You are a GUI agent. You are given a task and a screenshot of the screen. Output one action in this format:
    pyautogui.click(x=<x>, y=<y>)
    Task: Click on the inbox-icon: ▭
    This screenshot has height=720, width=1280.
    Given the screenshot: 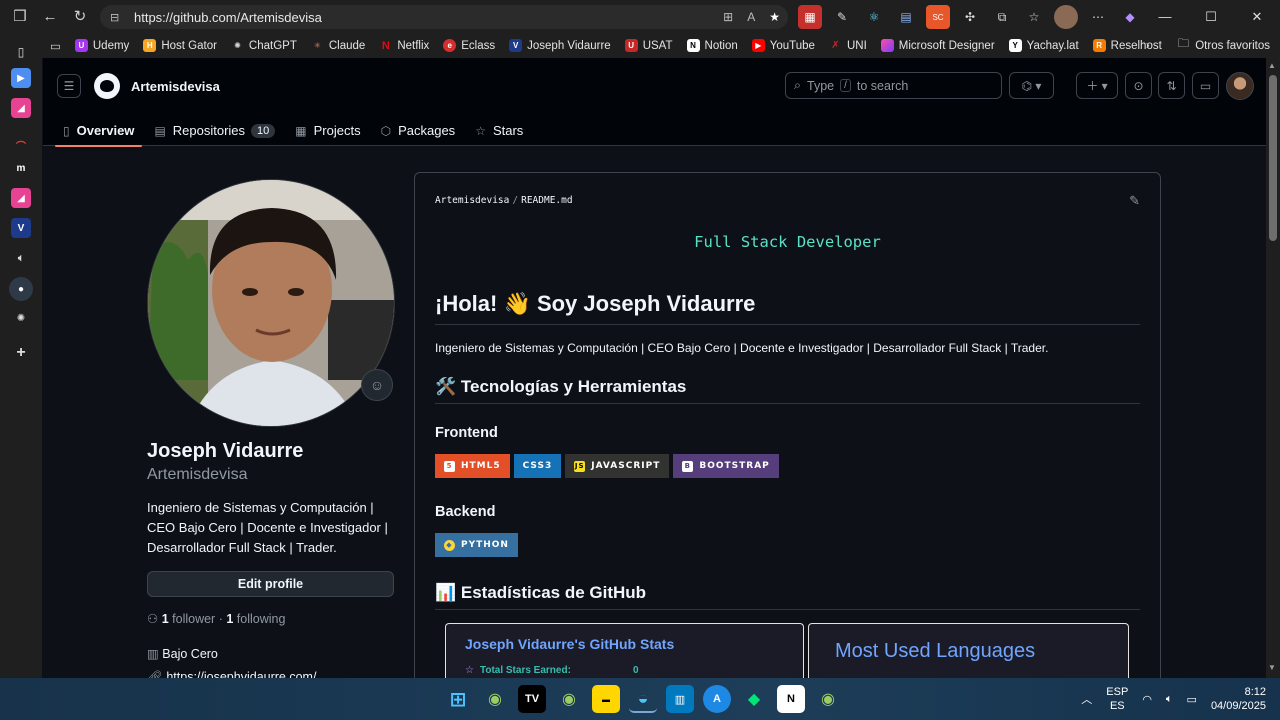 What is the action you would take?
    pyautogui.click(x=1205, y=85)
    